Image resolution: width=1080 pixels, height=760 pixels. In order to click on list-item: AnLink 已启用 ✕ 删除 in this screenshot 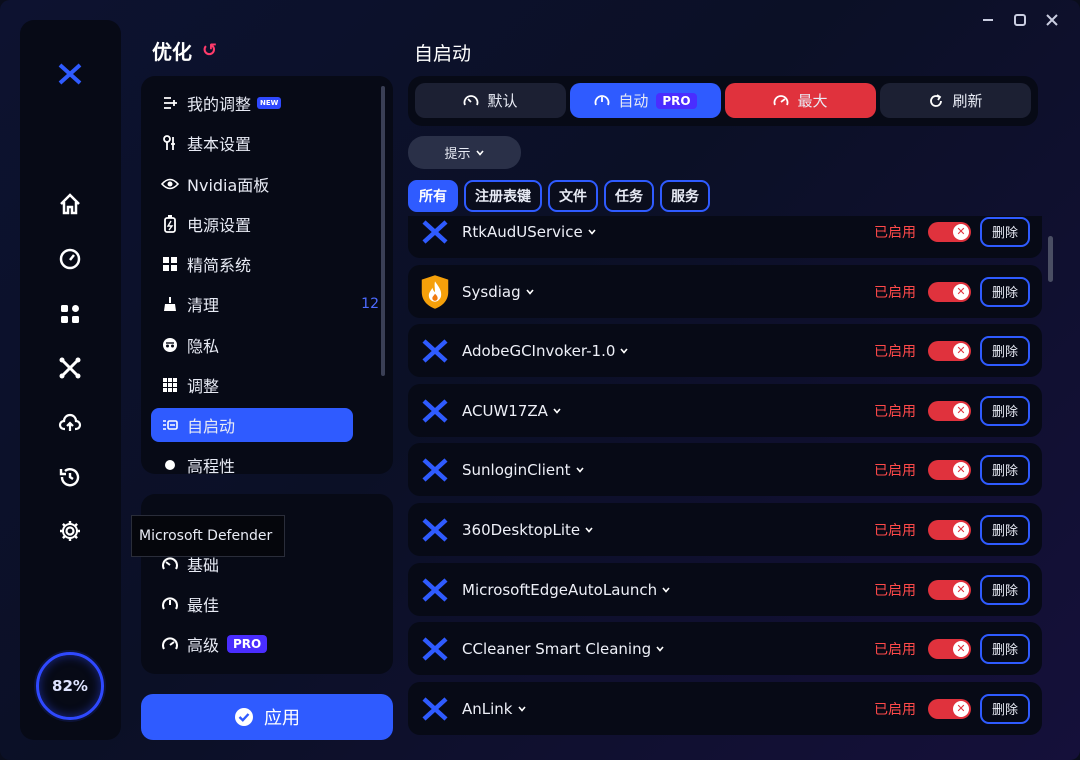, I will do `click(725, 708)`.